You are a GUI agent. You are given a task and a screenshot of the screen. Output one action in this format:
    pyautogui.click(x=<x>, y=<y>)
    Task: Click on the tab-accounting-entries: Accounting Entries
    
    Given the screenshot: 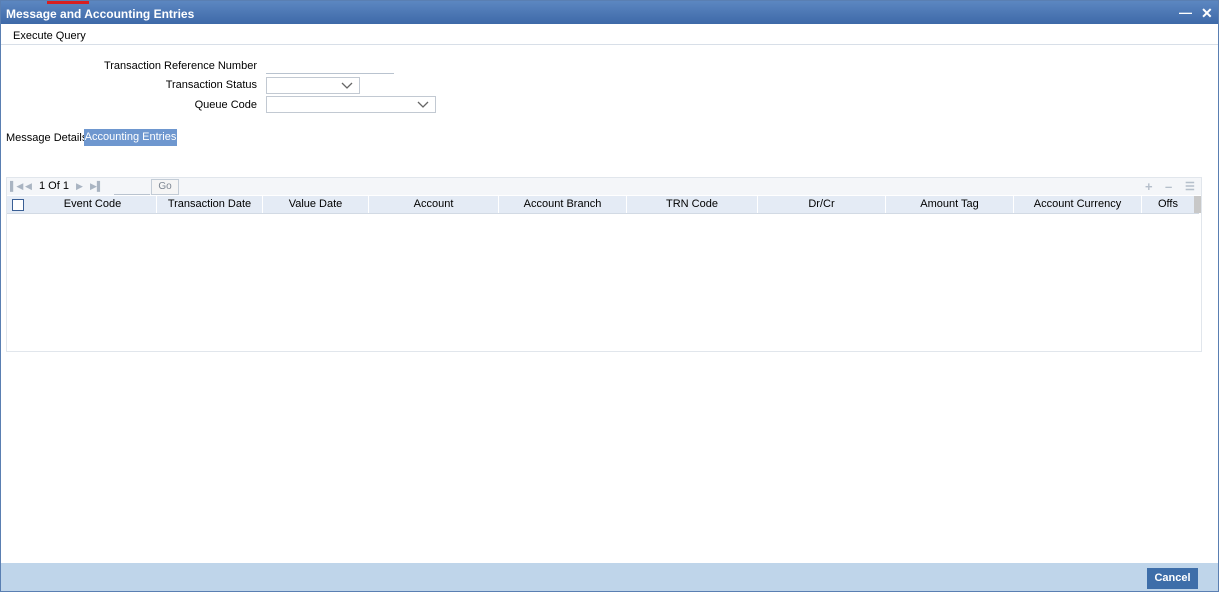 What is the action you would take?
    pyautogui.click(x=130, y=137)
    